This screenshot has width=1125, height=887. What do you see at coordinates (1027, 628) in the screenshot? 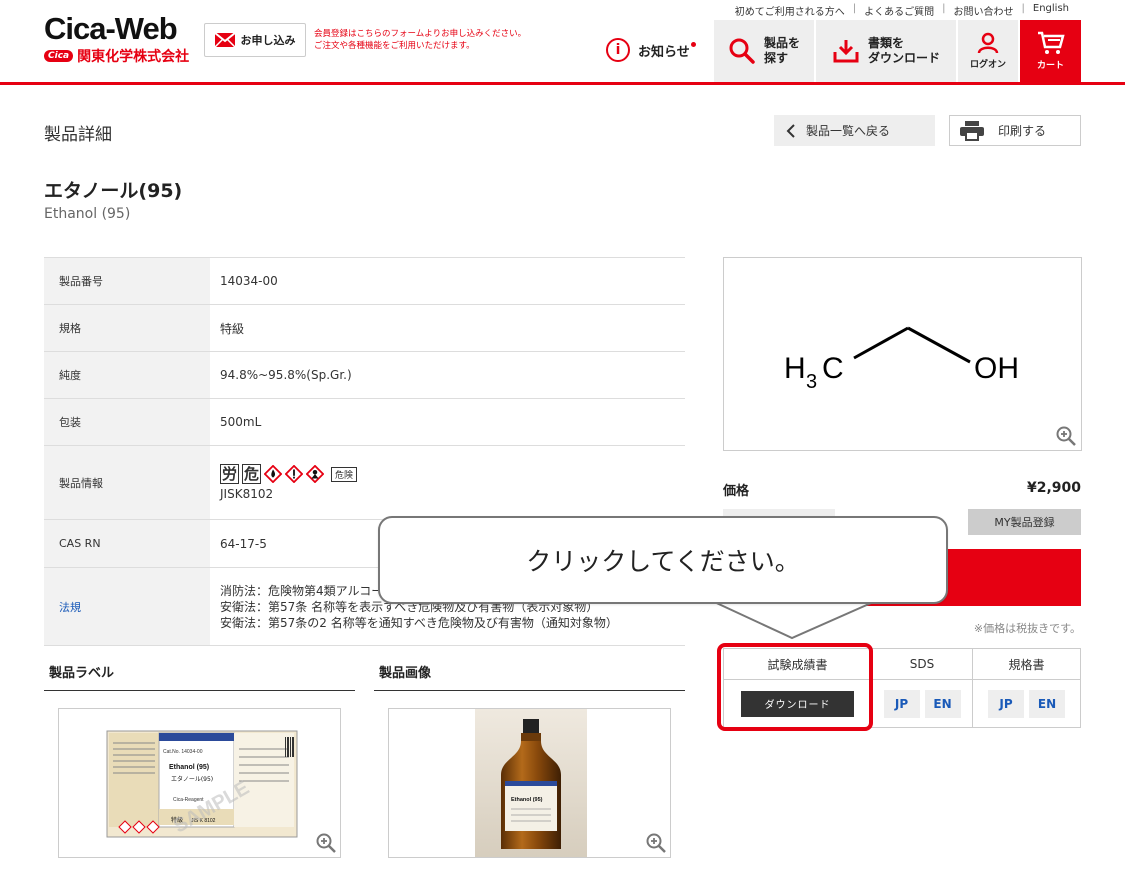
I see `tax-note: ※価格は税抜きです。` at bounding box center [1027, 628].